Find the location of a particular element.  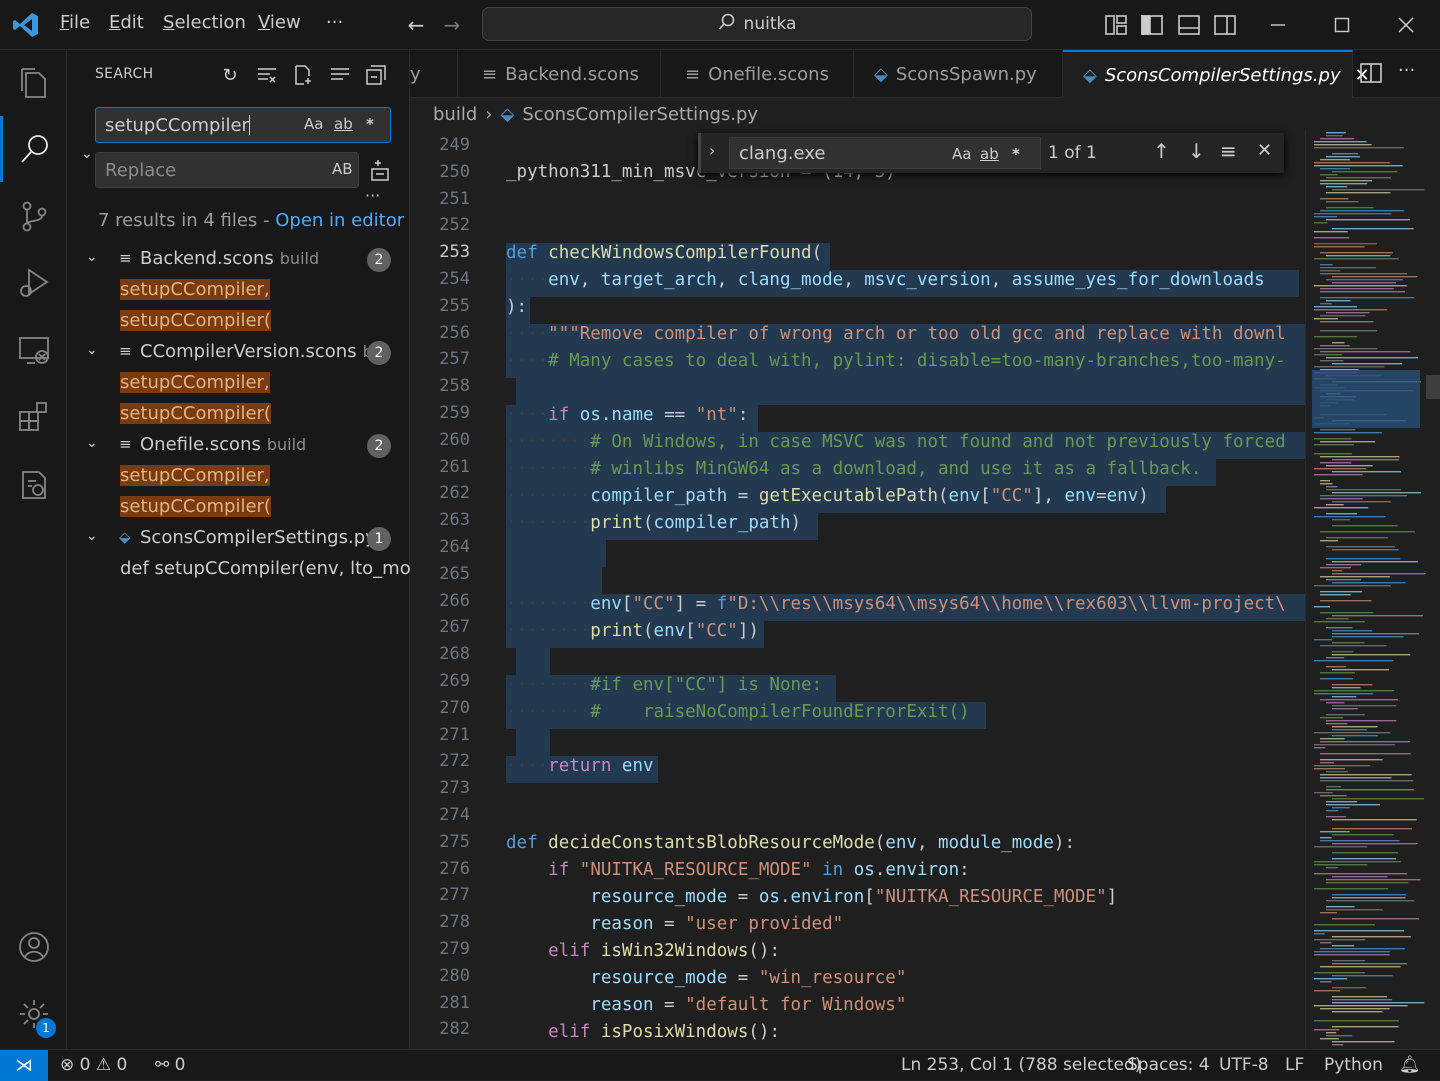

toggle-replace-chevron-icon: › is located at coordinates (712, 150).